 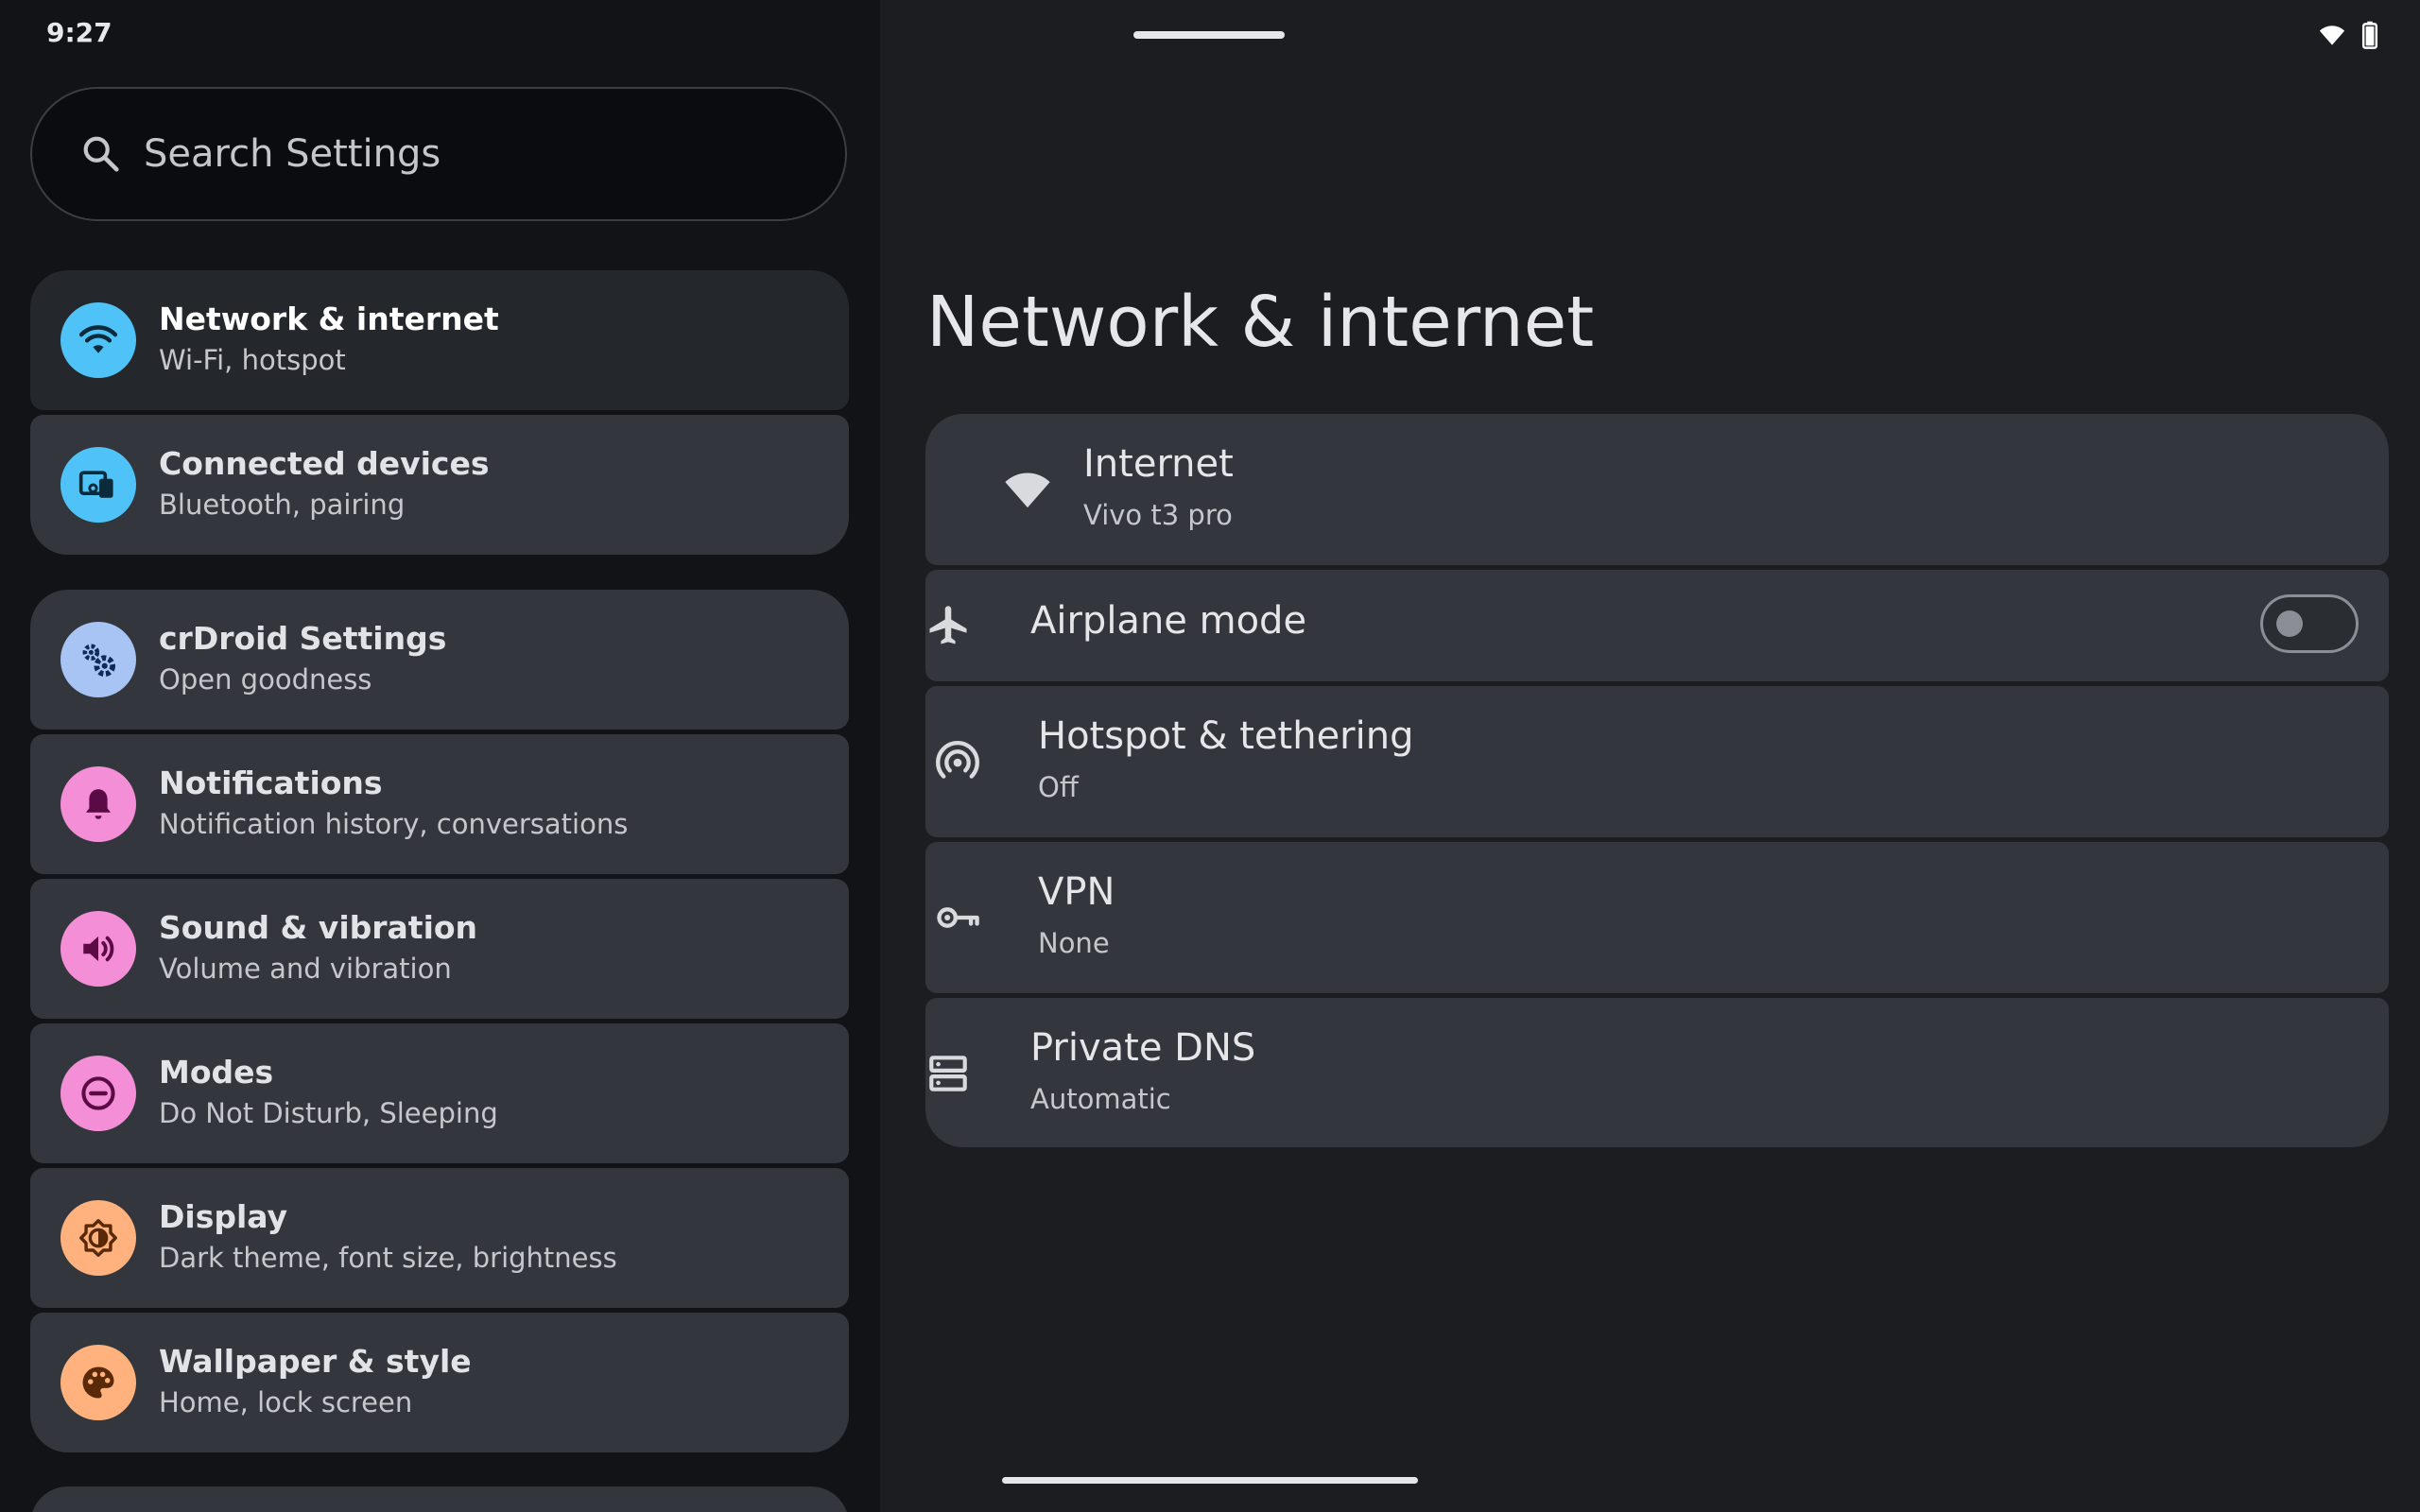 What do you see at coordinates (101, 154) in the screenshot?
I see `search-icon` at bounding box center [101, 154].